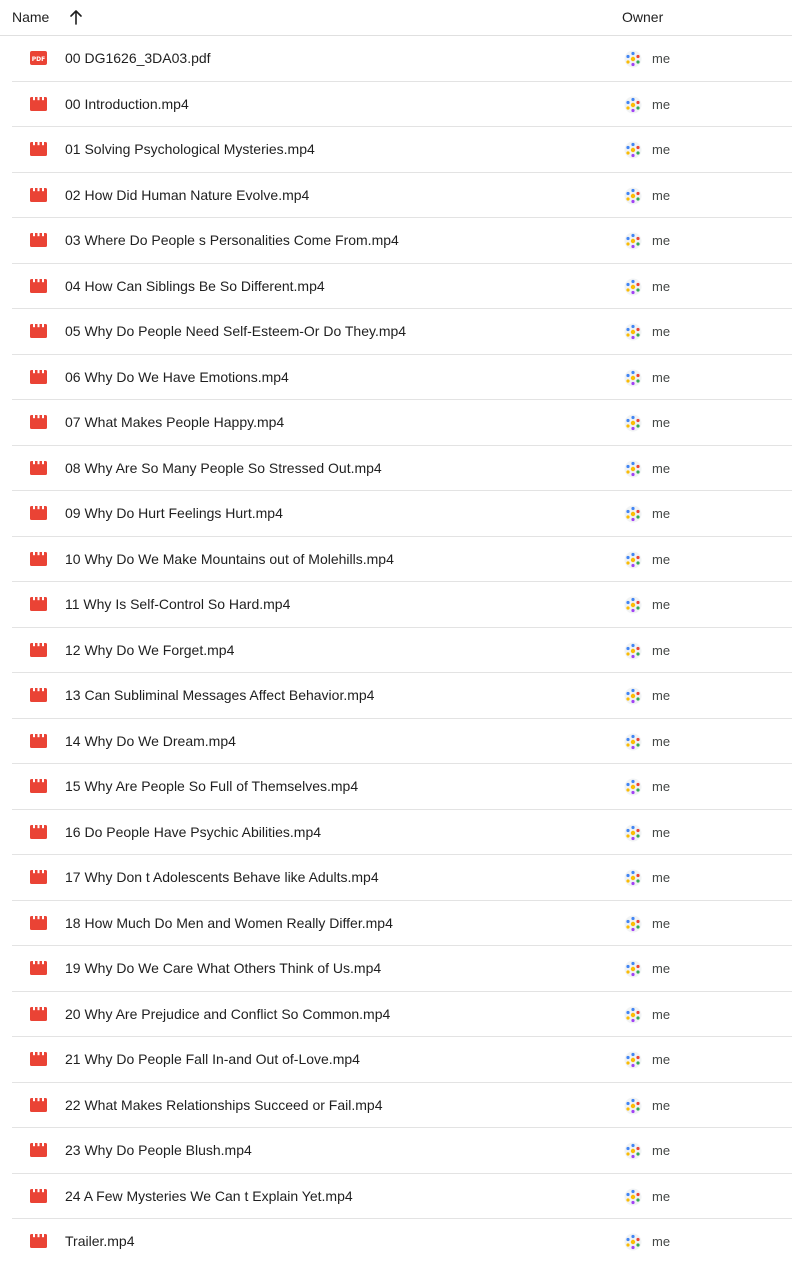 This screenshot has width=792, height=1265. What do you see at coordinates (127, 104) in the screenshot?
I see `file-name: 00 Introduction.mp4` at bounding box center [127, 104].